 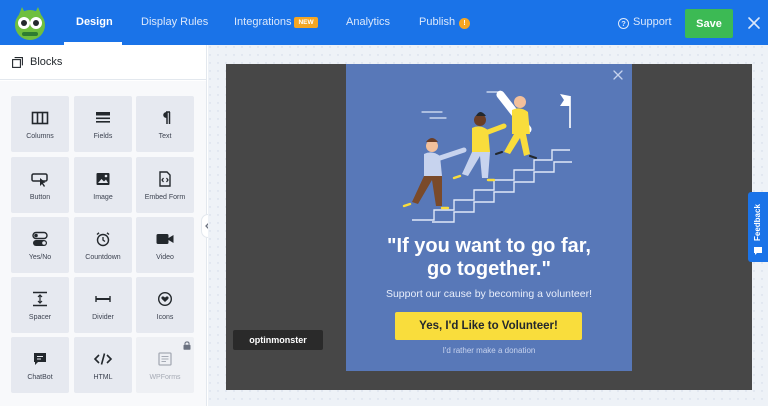 What do you see at coordinates (103, 299) in the screenshot?
I see `divider-icon` at bounding box center [103, 299].